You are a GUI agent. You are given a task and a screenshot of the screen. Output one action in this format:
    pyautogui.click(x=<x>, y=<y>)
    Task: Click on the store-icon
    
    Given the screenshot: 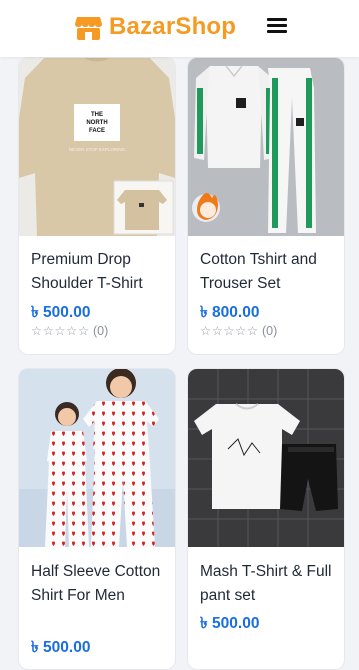 What is the action you would take?
    pyautogui.click(x=88, y=28)
    